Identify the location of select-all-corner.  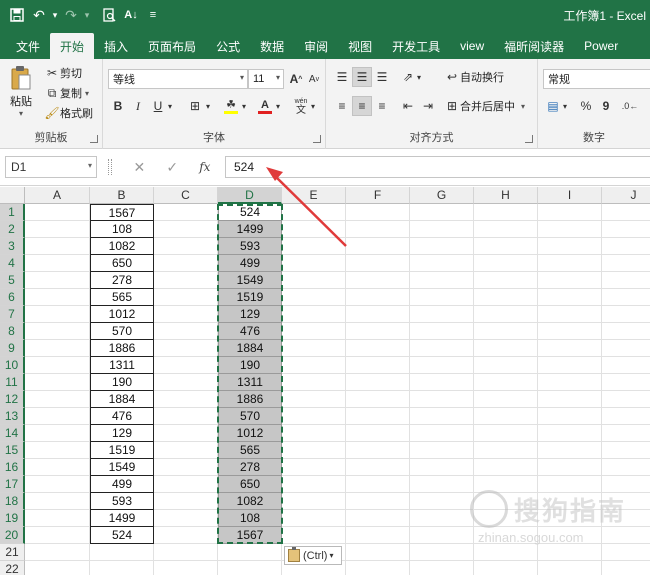
(12, 195).